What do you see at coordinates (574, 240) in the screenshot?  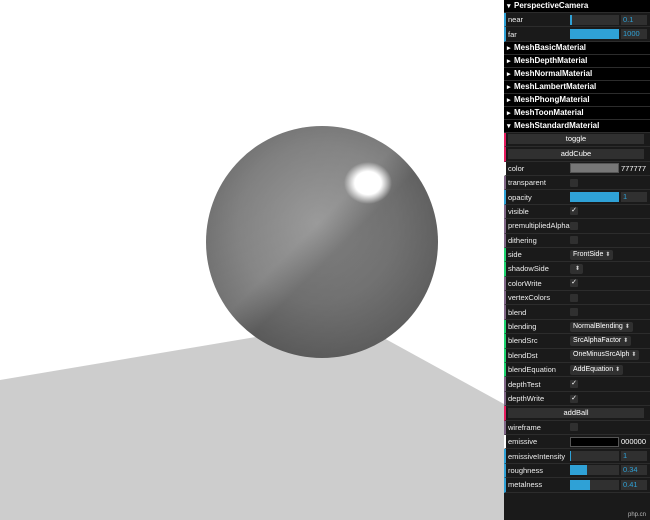 I see `dithering-checkbox` at bounding box center [574, 240].